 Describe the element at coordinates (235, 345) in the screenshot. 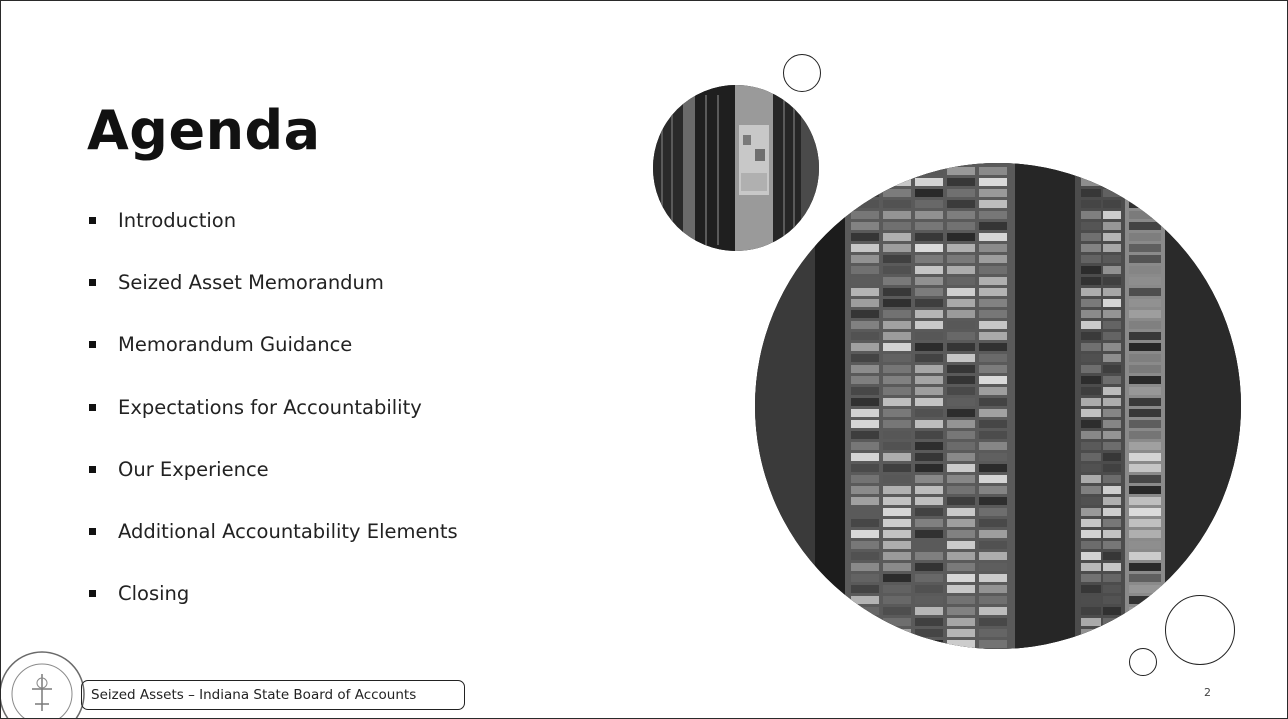

I see `agenda-item-label: Memorandum Guidance` at that location.